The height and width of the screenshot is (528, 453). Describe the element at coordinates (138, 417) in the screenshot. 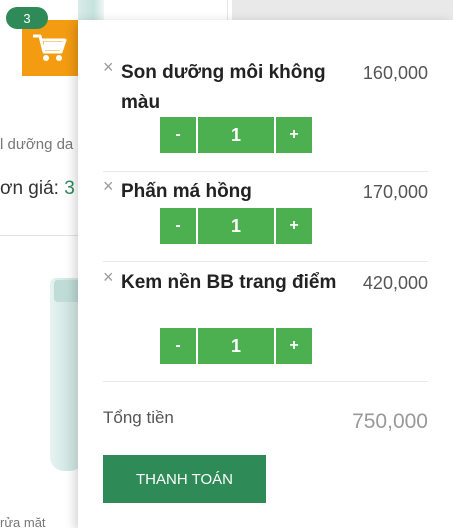

I see `cart-total-label: Tổng tiền` at that location.